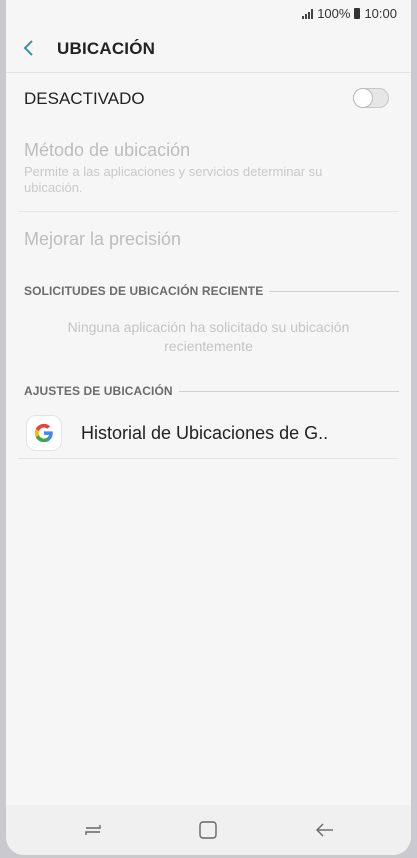 The image size is (417, 858). I want to click on status-indicators: 100% 10:00, so click(349, 13).